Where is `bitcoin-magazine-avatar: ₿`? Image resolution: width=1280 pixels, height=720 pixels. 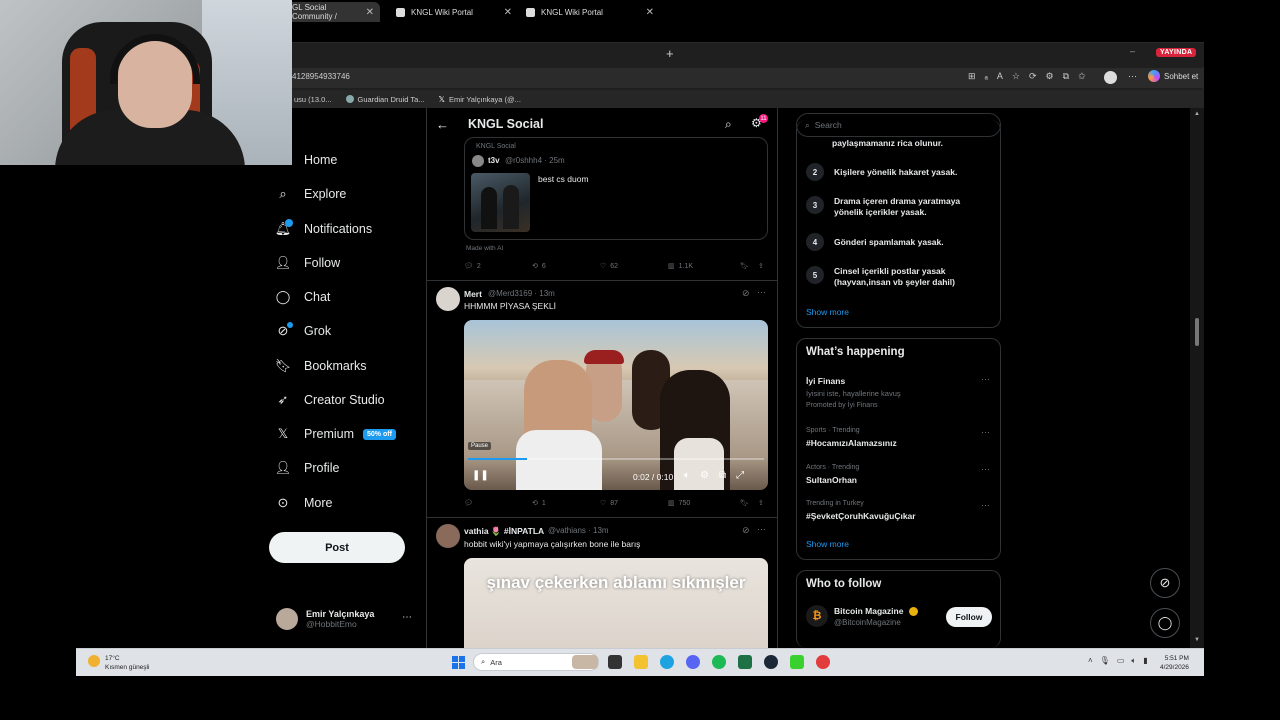
bitcoin-magazine-avatar: ₿ is located at coordinates (817, 616).